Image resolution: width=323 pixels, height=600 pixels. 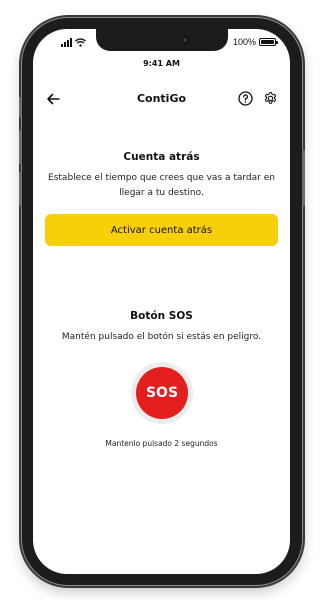 I want to click on sos-button: SOS, so click(x=162, y=393).